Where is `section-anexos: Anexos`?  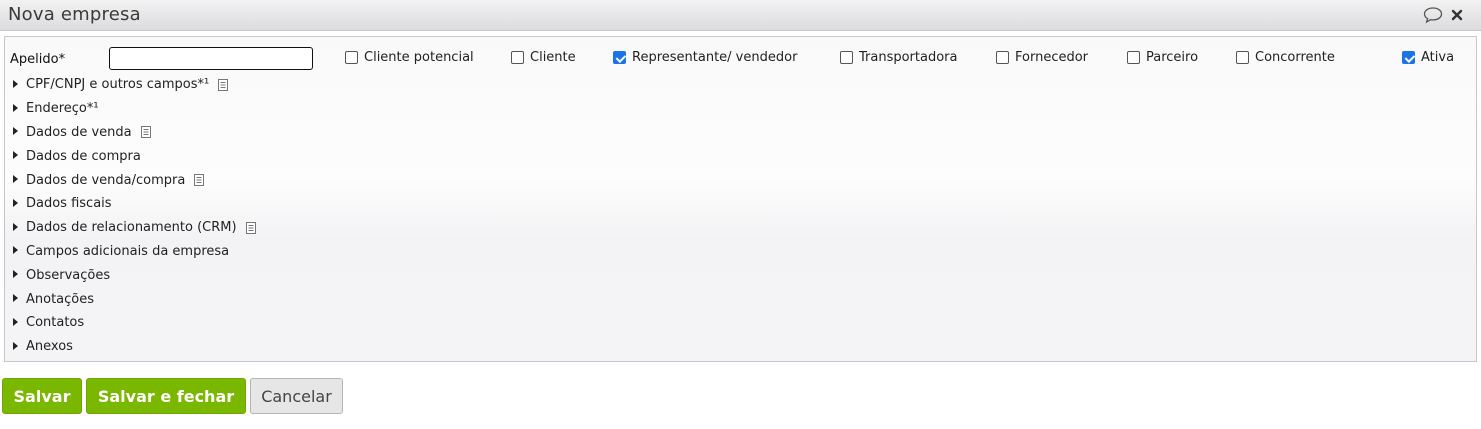 section-anexos: Anexos is located at coordinates (740, 347).